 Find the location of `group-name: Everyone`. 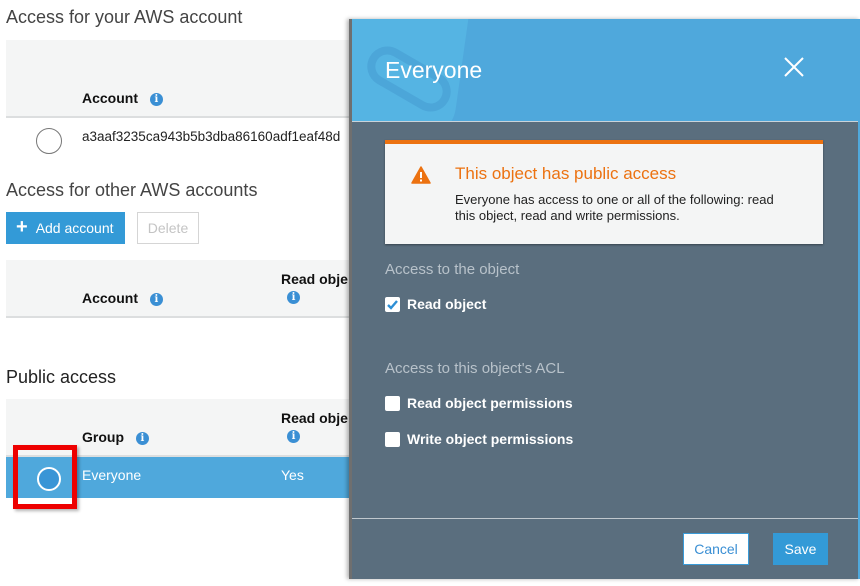

group-name: Everyone is located at coordinates (112, 475).